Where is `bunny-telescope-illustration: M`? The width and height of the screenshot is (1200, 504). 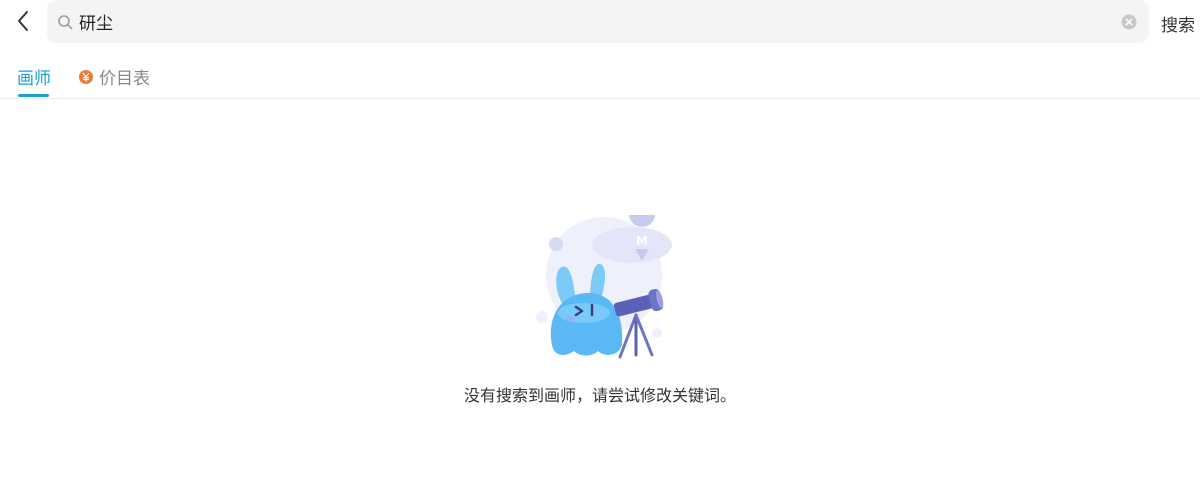
bunny-telescope-illustration: M is located at coordinates (604, 287).